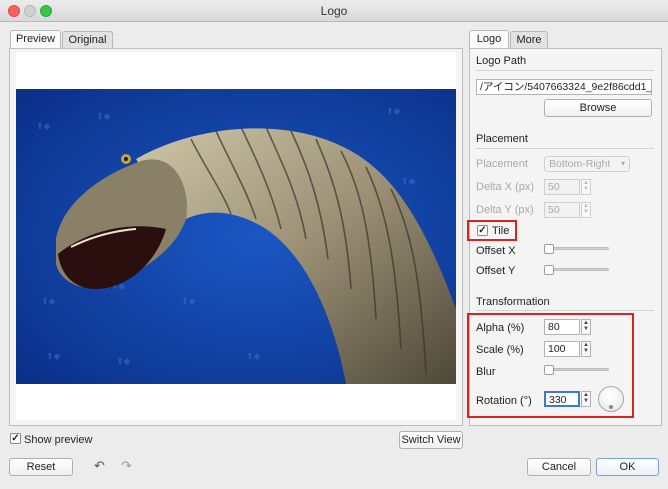 This screenshot has width=668, height=489. Describe the element at coordinates (586, 187) in the screenshot. I see `delta-x-stepper: ▲ ▼` at that location.